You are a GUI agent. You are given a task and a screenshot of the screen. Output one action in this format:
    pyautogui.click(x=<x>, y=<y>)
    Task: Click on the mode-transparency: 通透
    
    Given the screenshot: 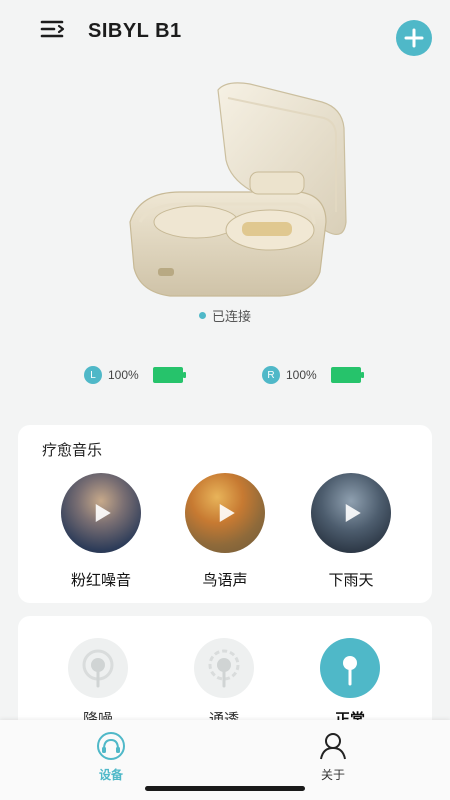 What is the action you would take?
    pyautogui.click(x=224, y=683)
    